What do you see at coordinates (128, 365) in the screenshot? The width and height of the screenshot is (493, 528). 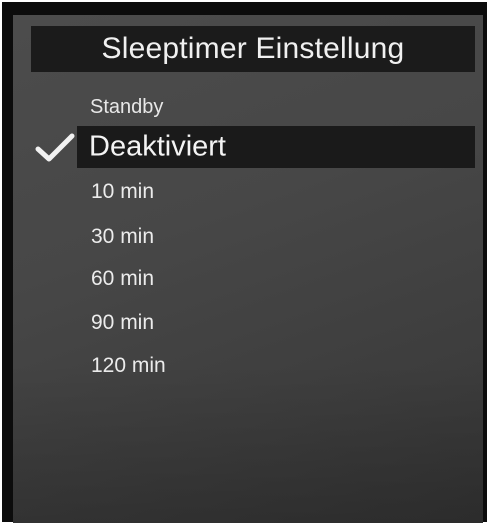 I see `option-label: 120 min` at bounding box center [128, 365].